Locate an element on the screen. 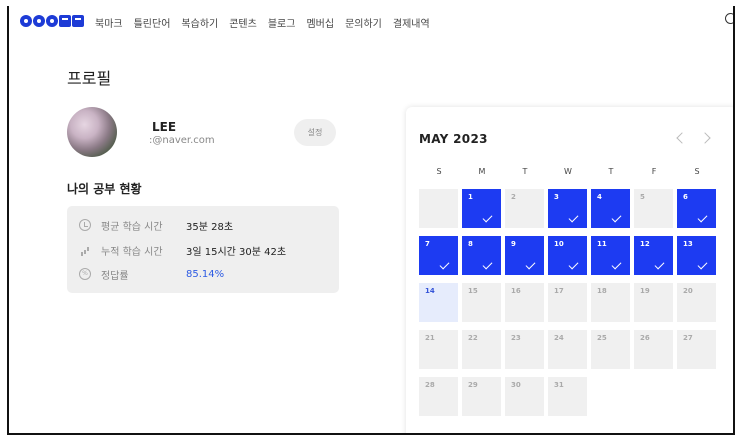 The image size is (743, 442). calendar-day: 27 is located at coordinates (696, 349).